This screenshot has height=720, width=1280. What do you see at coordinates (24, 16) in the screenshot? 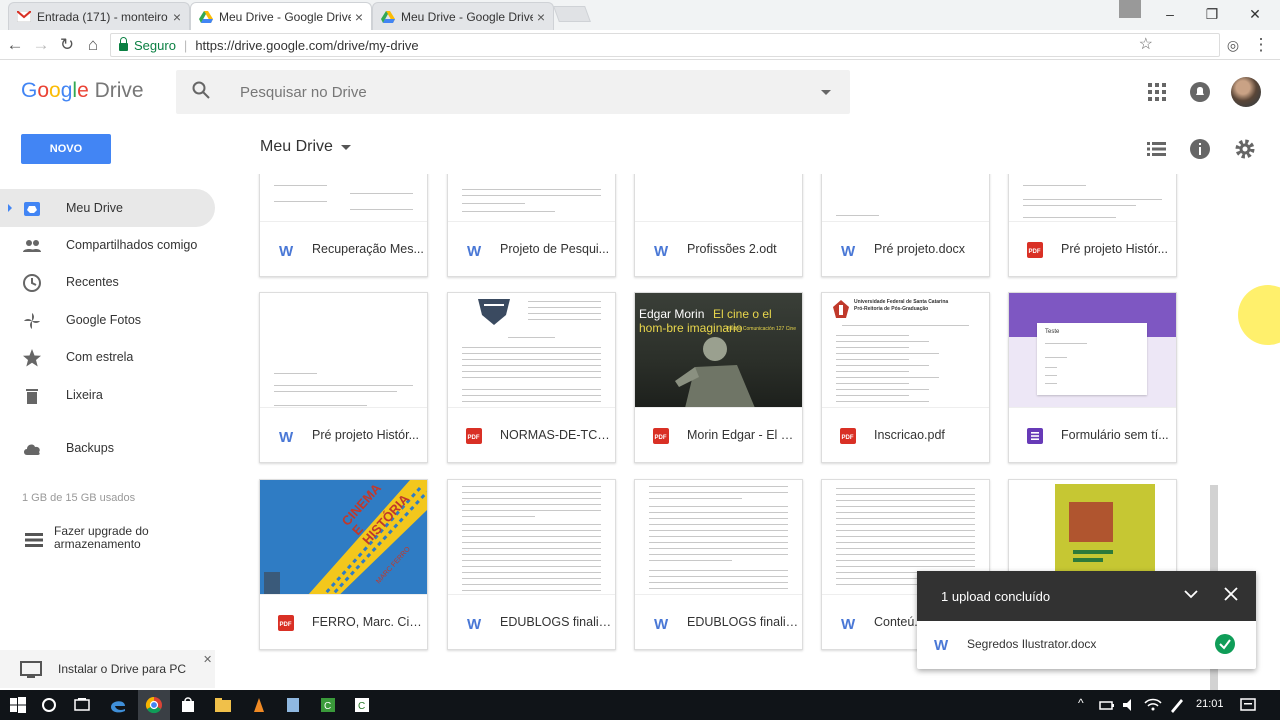
I see `gmail-icon` at bounding box center [24, 16].